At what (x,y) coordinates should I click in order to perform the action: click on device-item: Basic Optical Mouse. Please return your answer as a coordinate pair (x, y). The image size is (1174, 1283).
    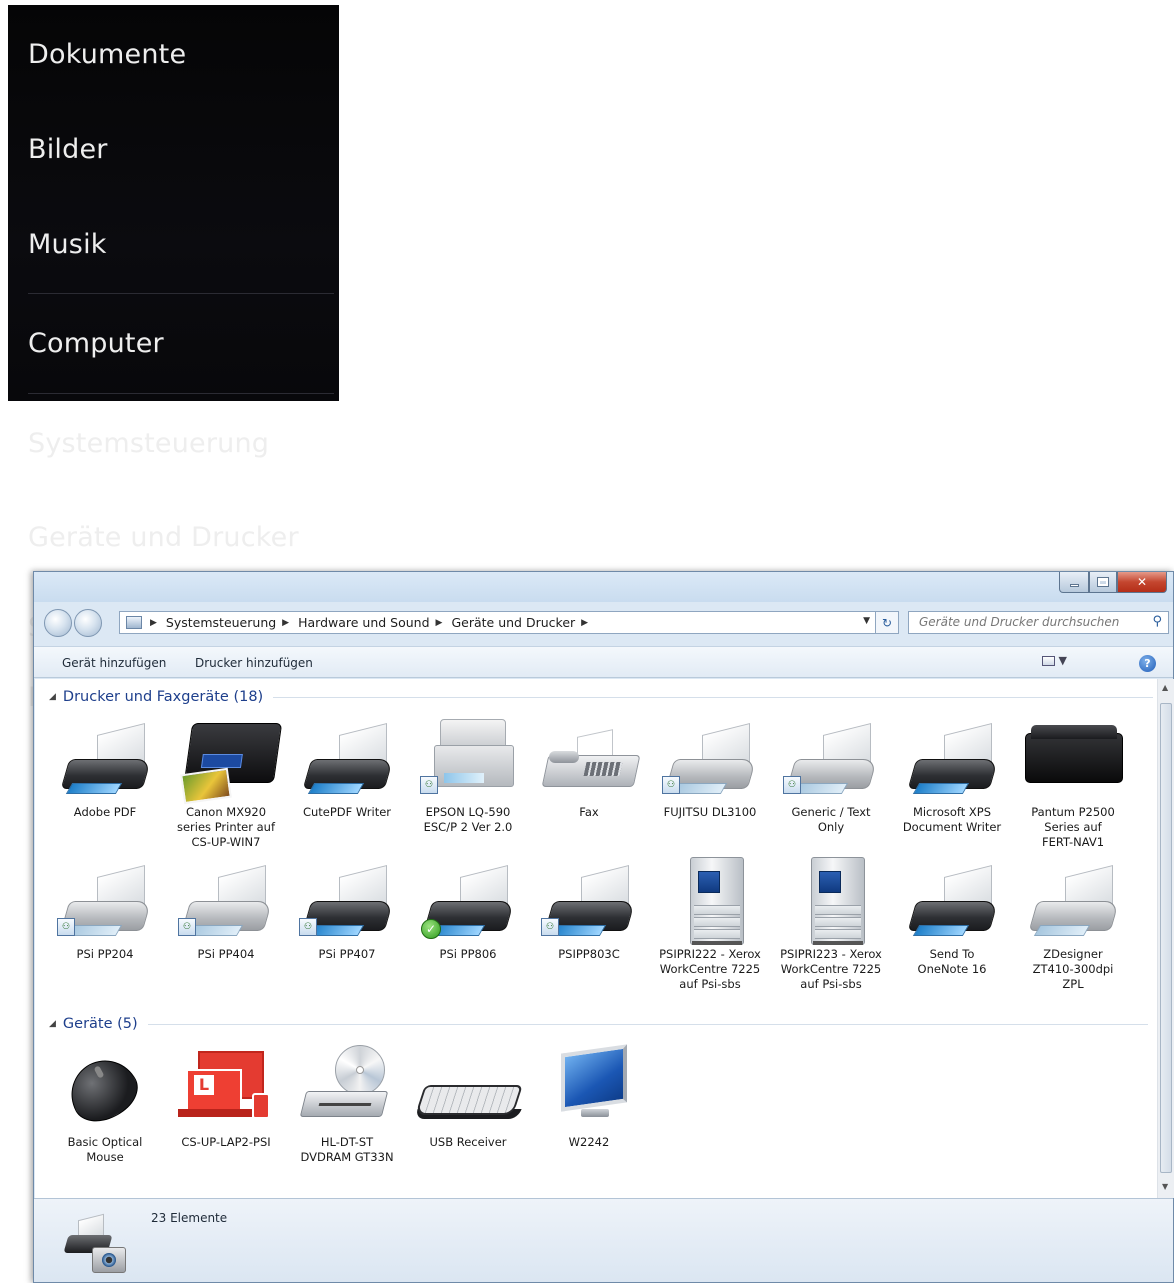
    Looking at the image, I should click on (105, 1105).